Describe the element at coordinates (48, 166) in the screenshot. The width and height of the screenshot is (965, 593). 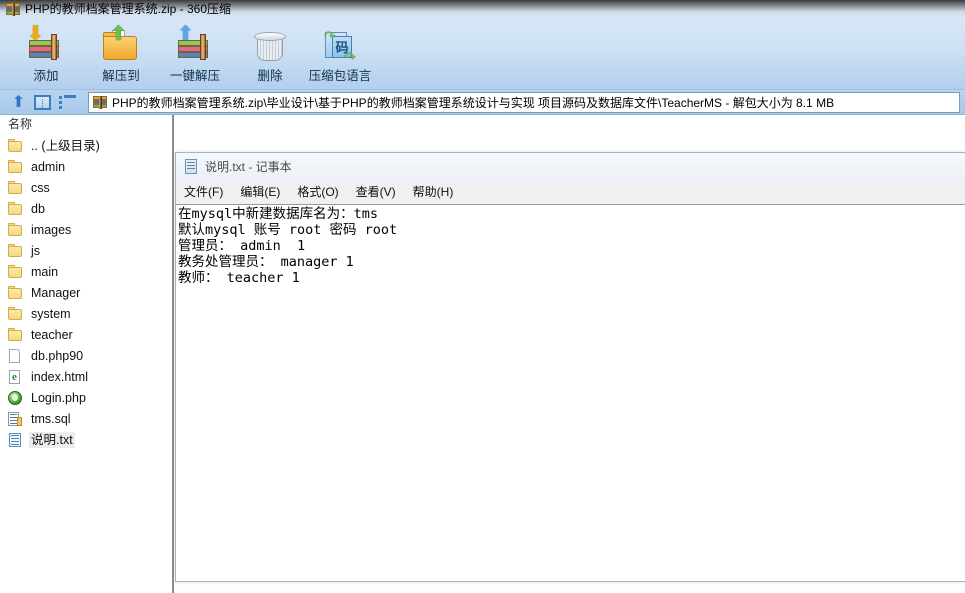
I see `list-item-label: admin` at that location.